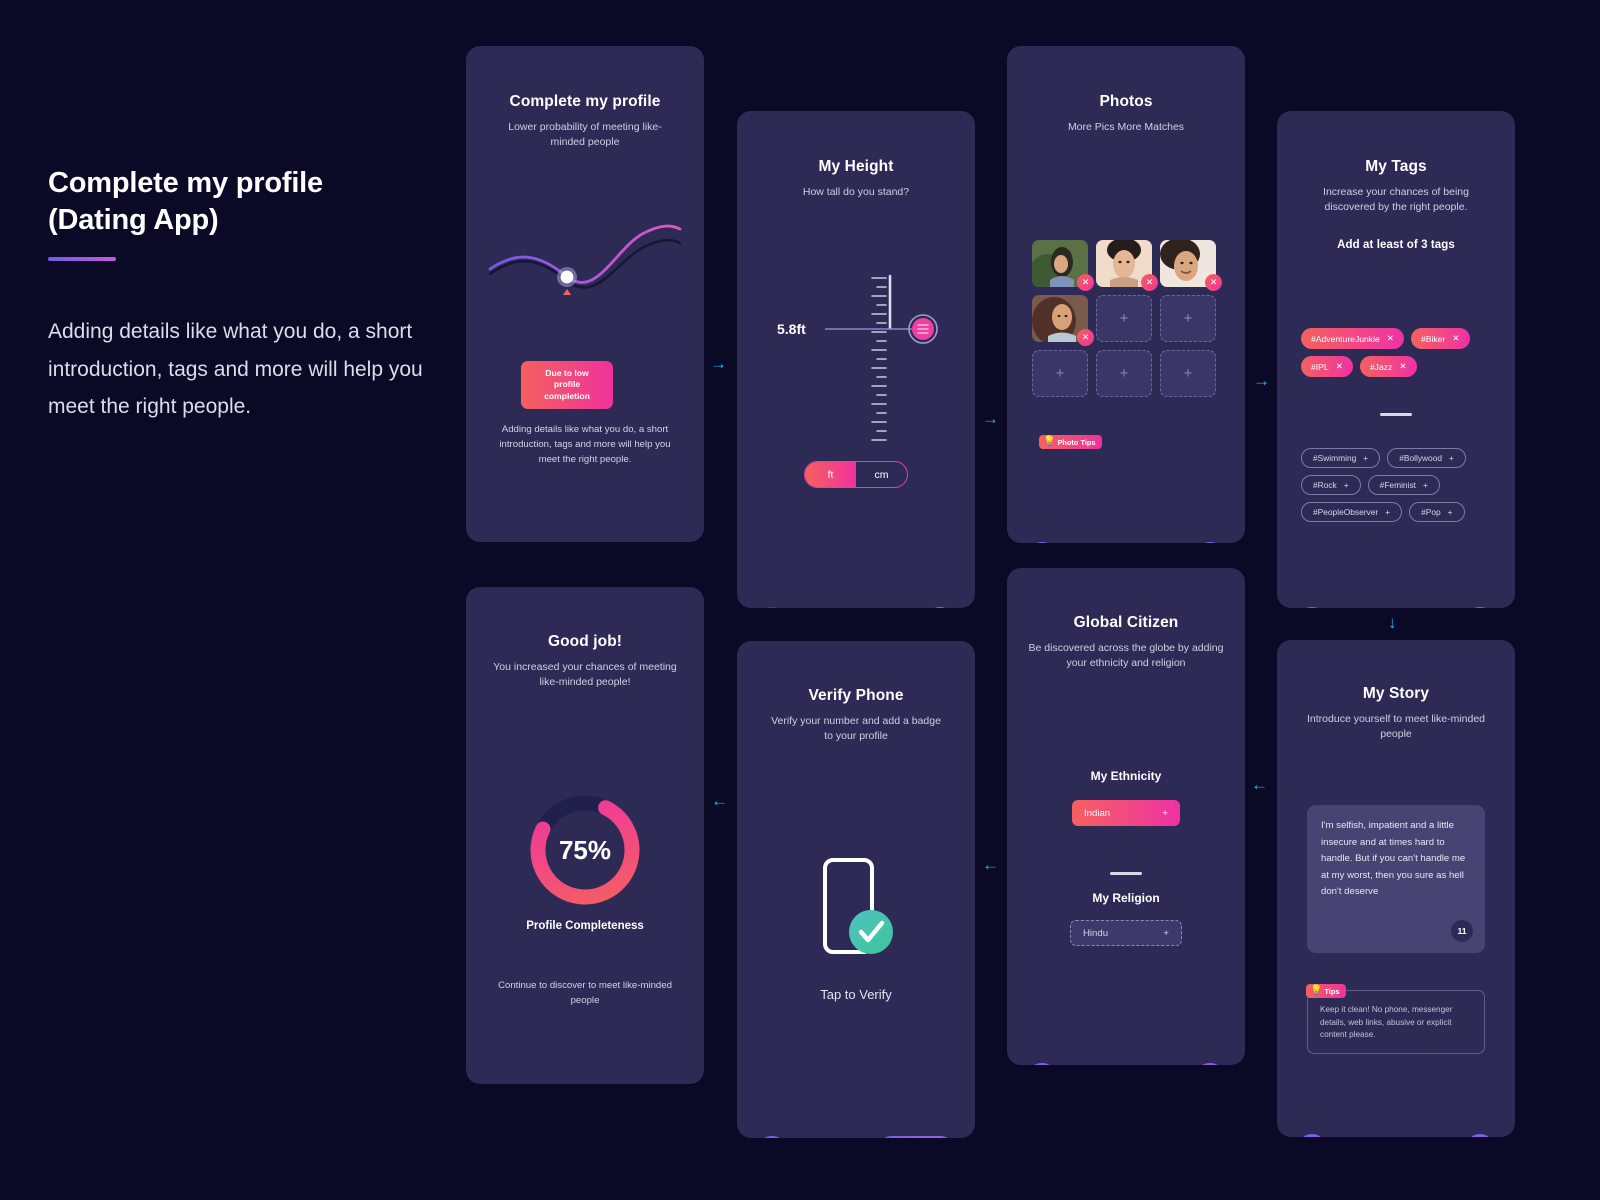 The height and width of the screenshot is (1200, 1600). What do you see at coordinates (858, 906) in the screenshot?
I see `phone-check-icon` at bounding box center [858, 906].